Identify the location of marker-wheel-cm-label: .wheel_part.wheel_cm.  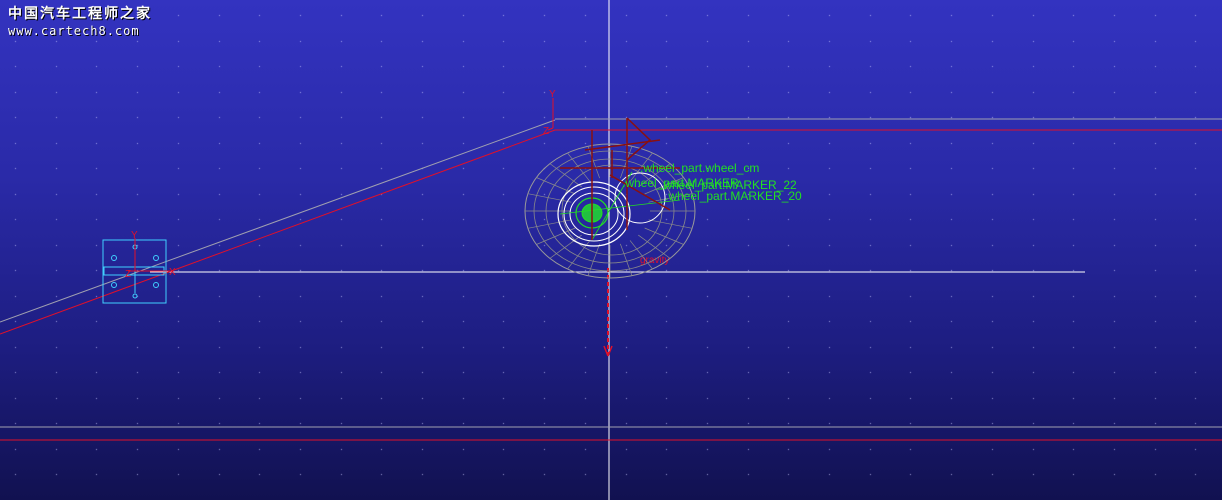
(699, 168).